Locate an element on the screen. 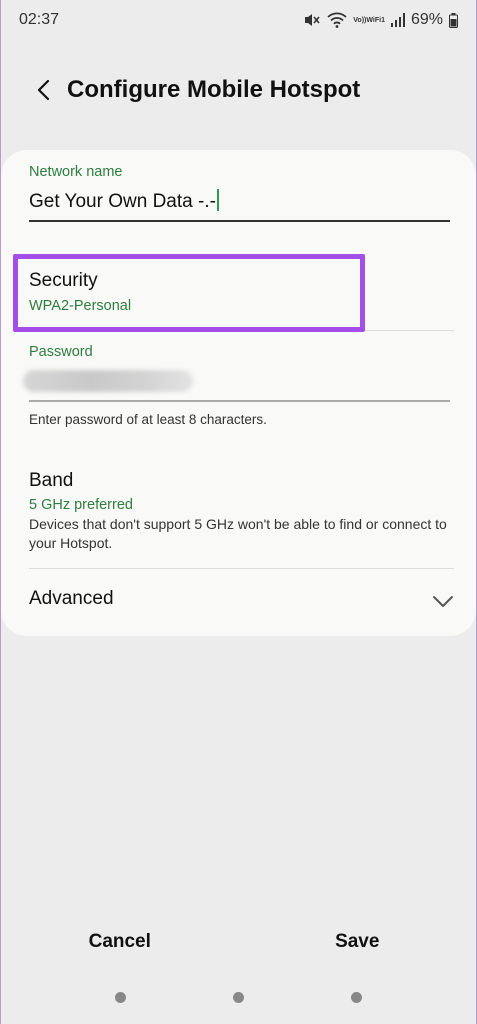  status-icons: Vo)) WiFi1 69% is located at coordinates (380, 20).